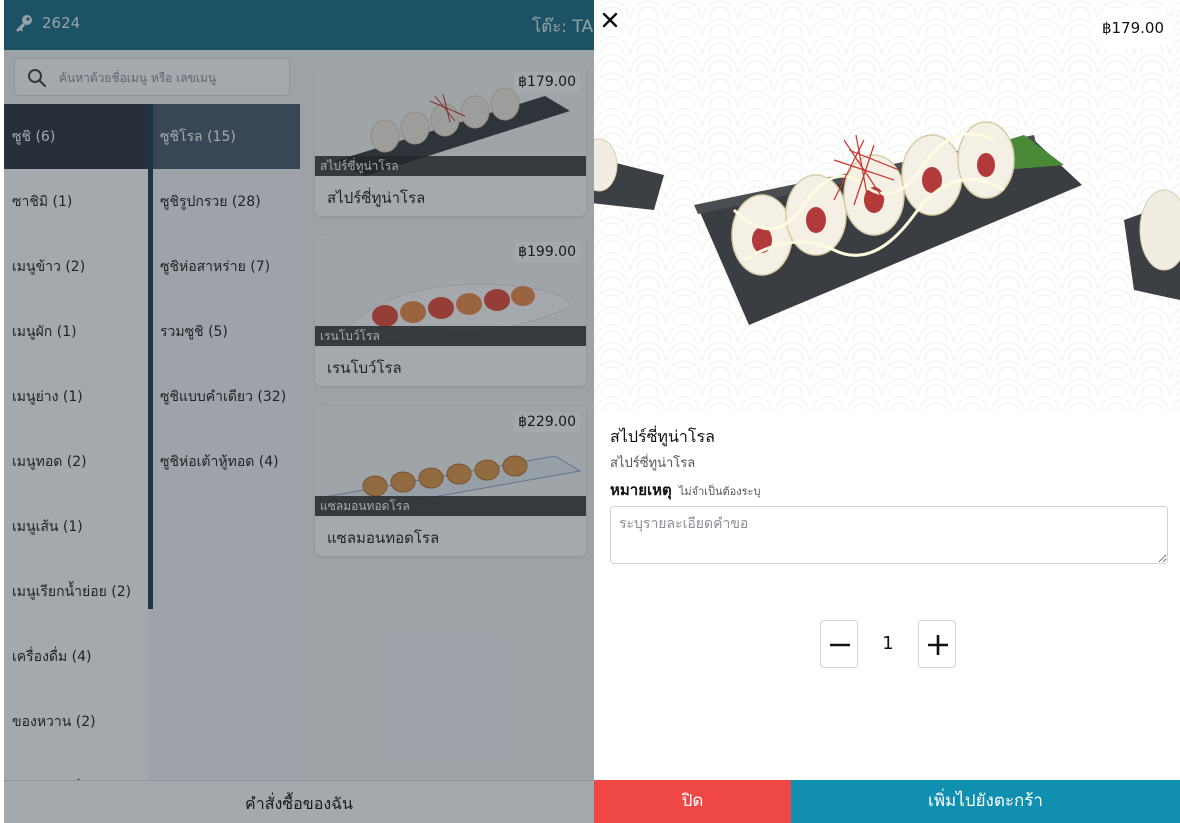  What do you see at coordinates (887, 223) in the screenshot?
I see `dish-hero-image` at bounding box center [887, 223].